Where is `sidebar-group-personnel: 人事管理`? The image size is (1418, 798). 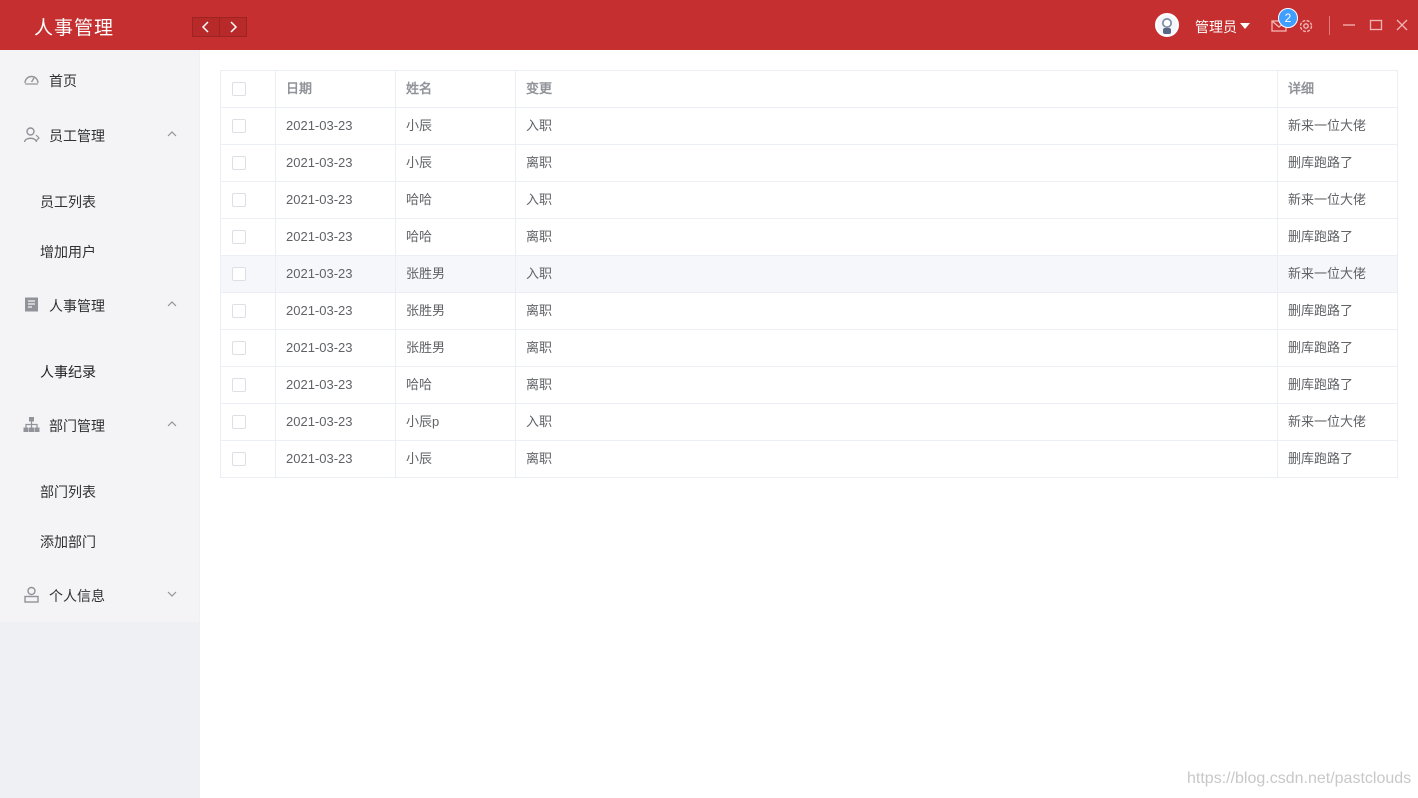
sidebar-group-personnel: 人事管理 is located at coordinates (99, 304).